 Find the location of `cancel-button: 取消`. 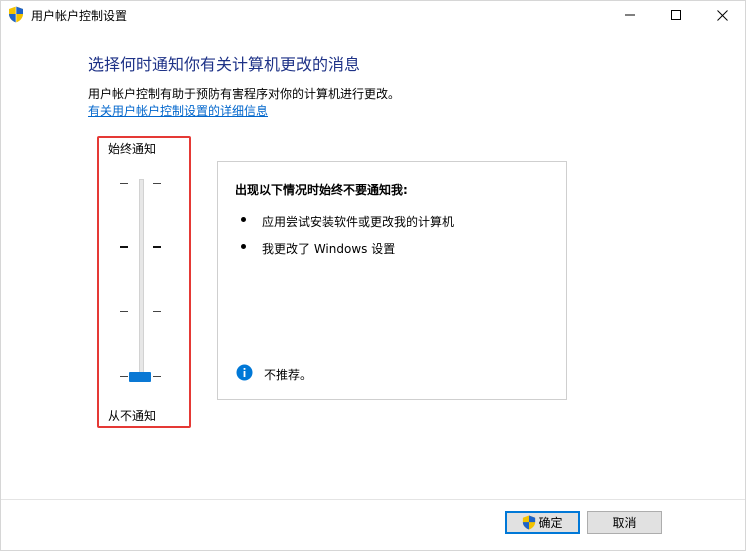

cancel-button: 取消 is located at coordinates (624, 522).